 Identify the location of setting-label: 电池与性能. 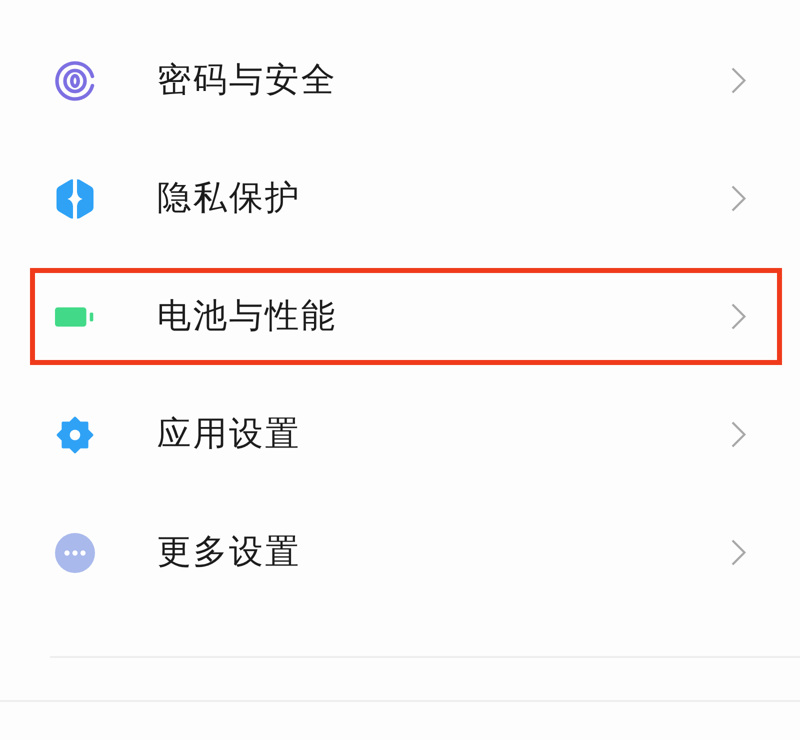
(247, 316).